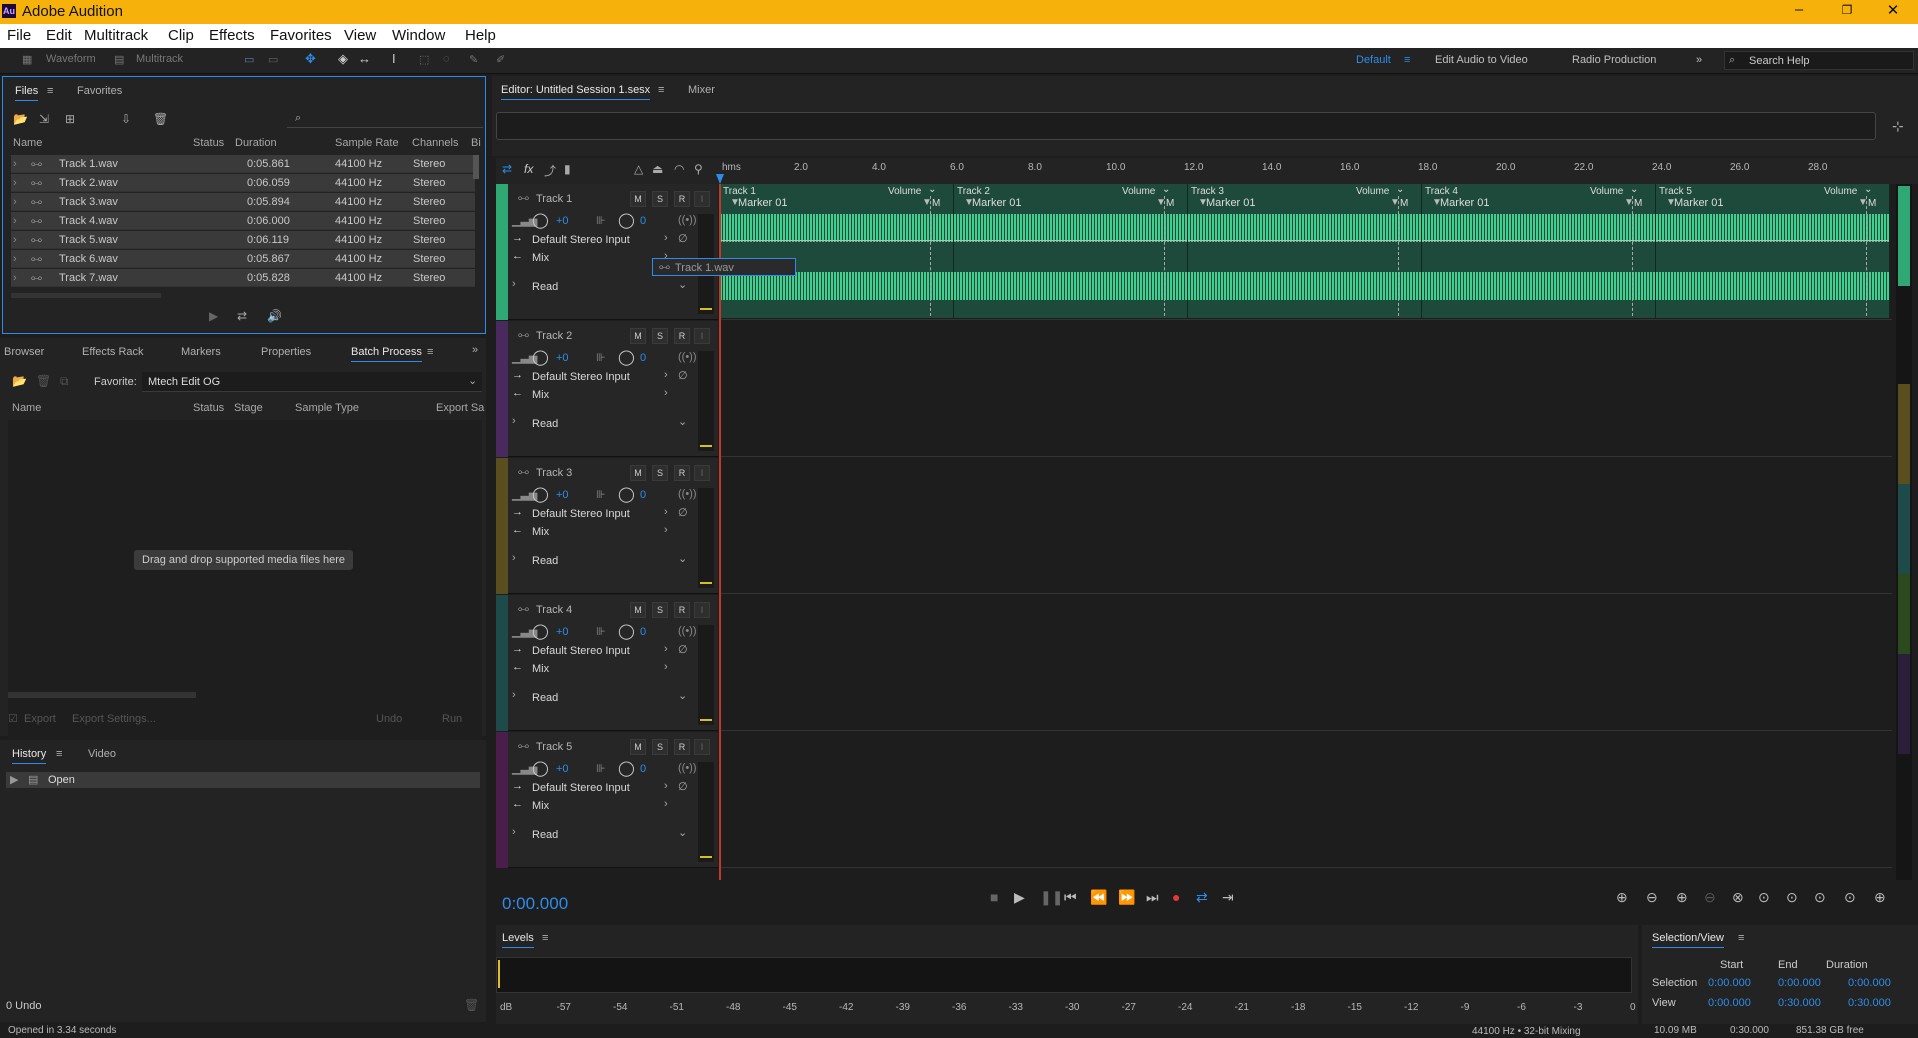 This screenshot has width=1918, height=1038. What do you see at coordinates (59, 754) in the screenshot?
I see `history-panel-menu-icon: ≡` at bounding box center [59, 754].